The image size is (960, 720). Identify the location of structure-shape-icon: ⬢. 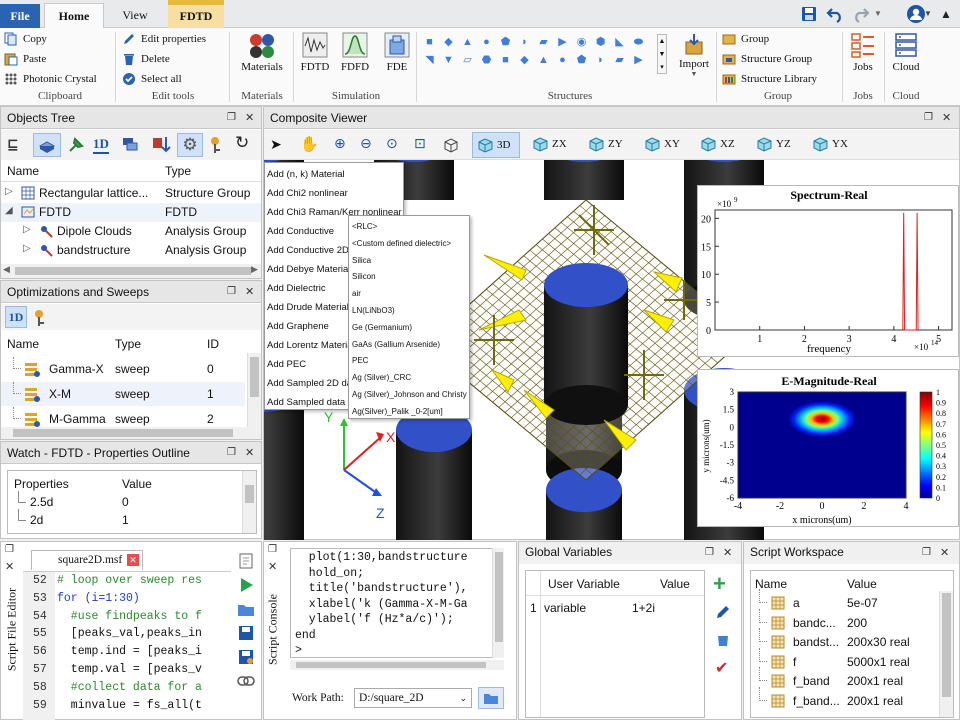
(600, 42).